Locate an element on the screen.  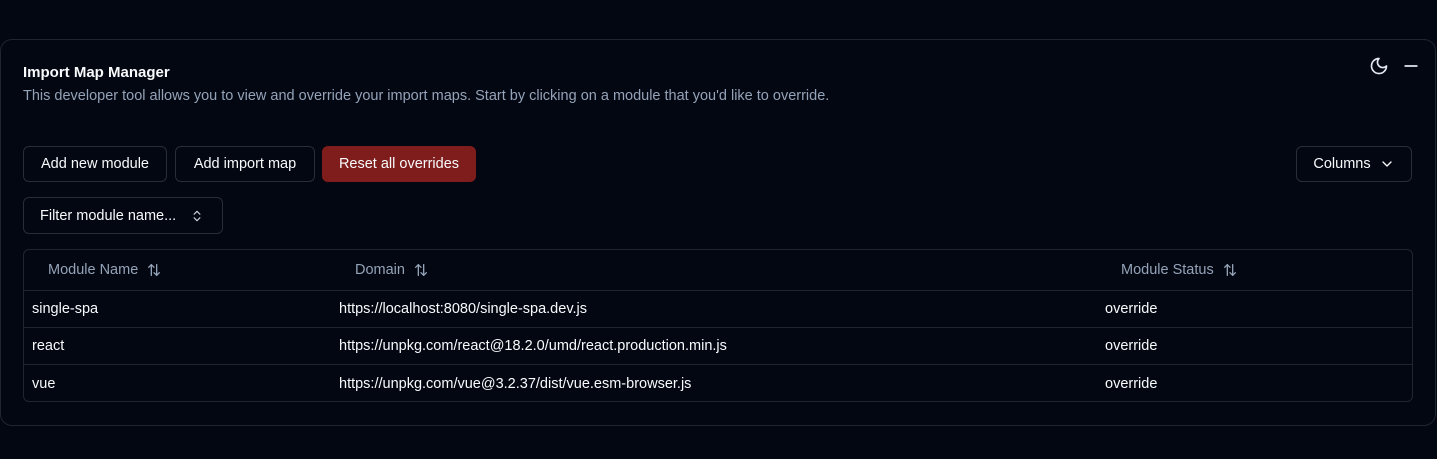
moon-icon is located at coordinates (1379, 66).